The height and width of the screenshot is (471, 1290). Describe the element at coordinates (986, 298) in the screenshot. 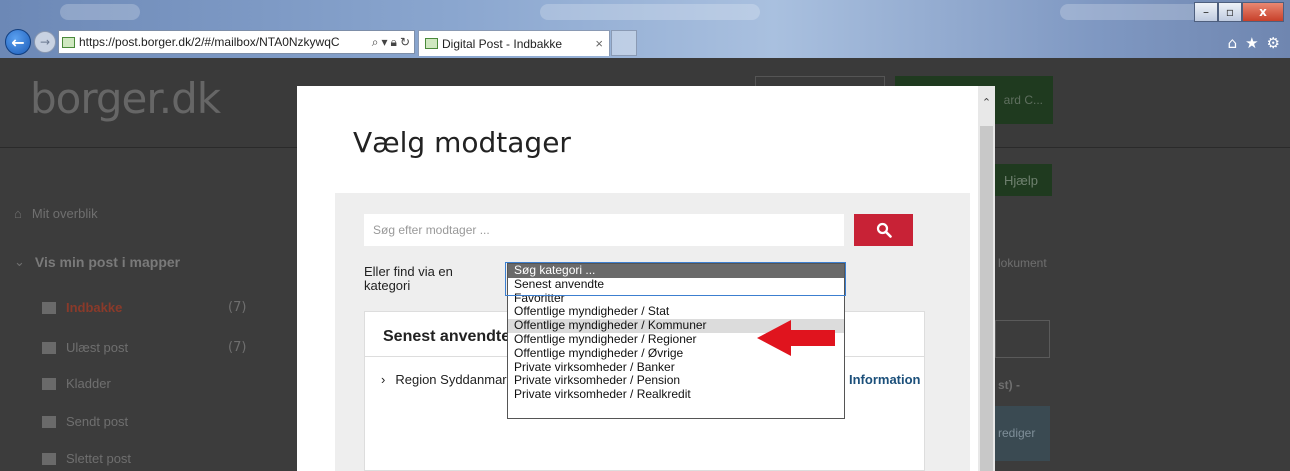

I see `scroll-thumb` at that location.